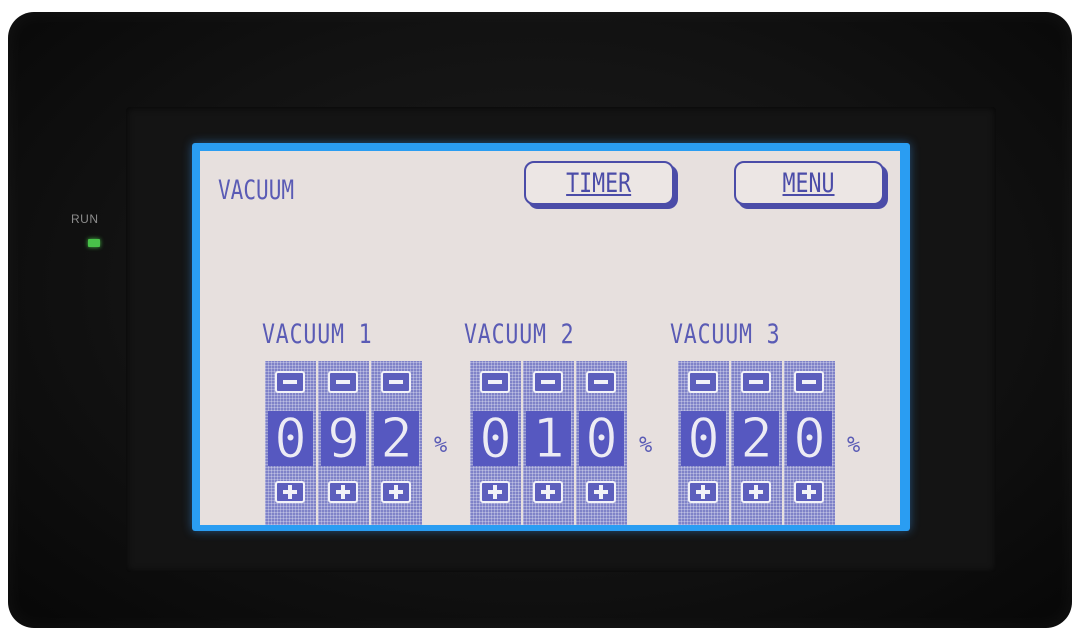 This screenshot has width=1078, height=633. Describe the element at coordinates (725, 334) in the screenshot. I see `vacuum-3-label: VACUUM 3` at that location.